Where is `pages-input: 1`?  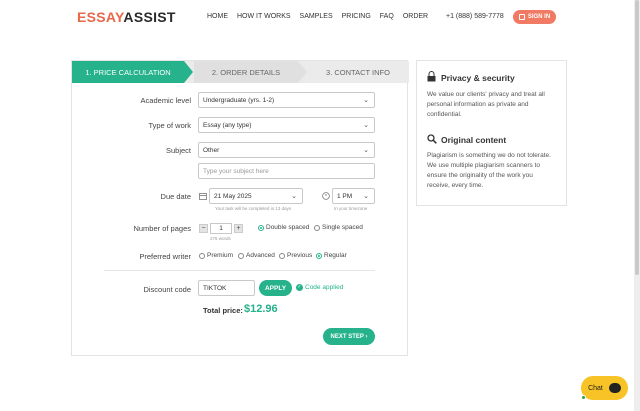 pages-input: 1 is located at coordinates (221, 228).